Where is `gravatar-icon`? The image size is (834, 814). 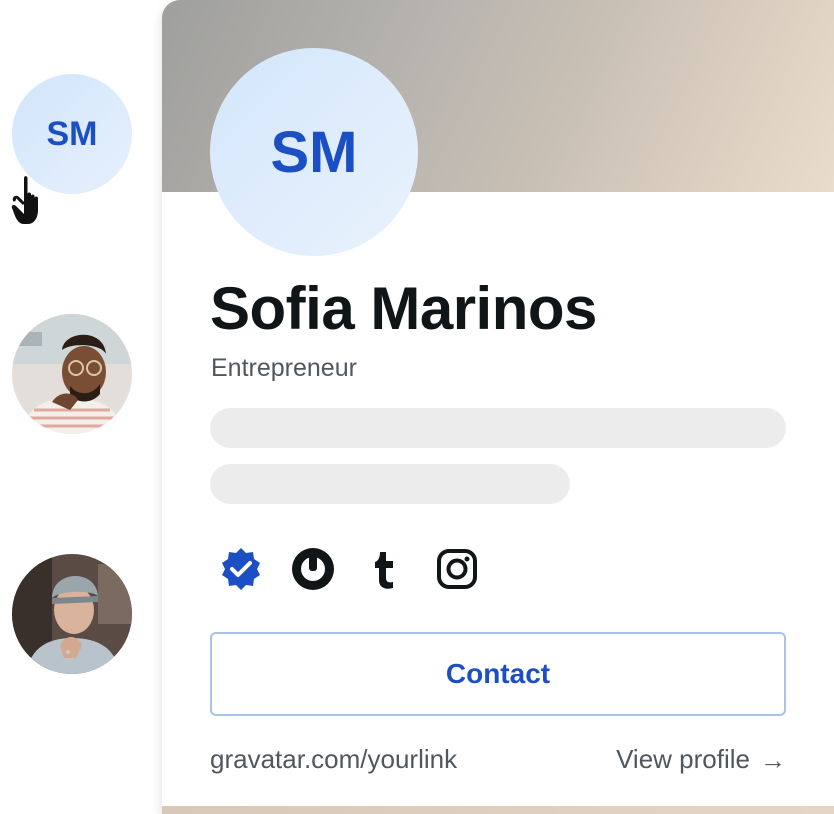 gravatar-icon is located at coordinates (313, 569).